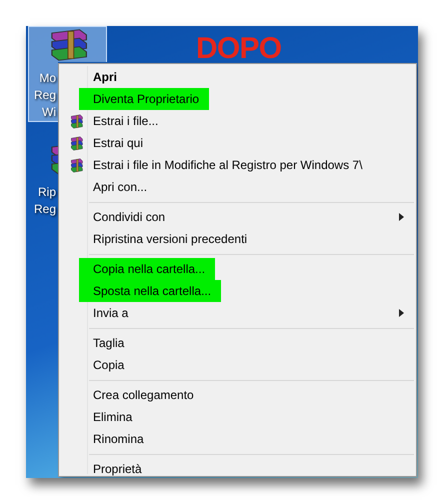 This screenshot has height=502, width=444. What do you see at coordinates (237, 239) in the screenshot?
I see `menu-item: Ripristina versioni precedenti` at bounding box center [237, 239].